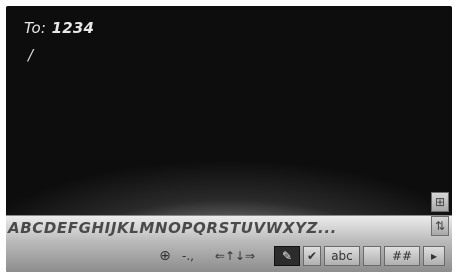 This screenshot has width=458, height=278. I want to click on abc-label: abc, so click(342, 256).